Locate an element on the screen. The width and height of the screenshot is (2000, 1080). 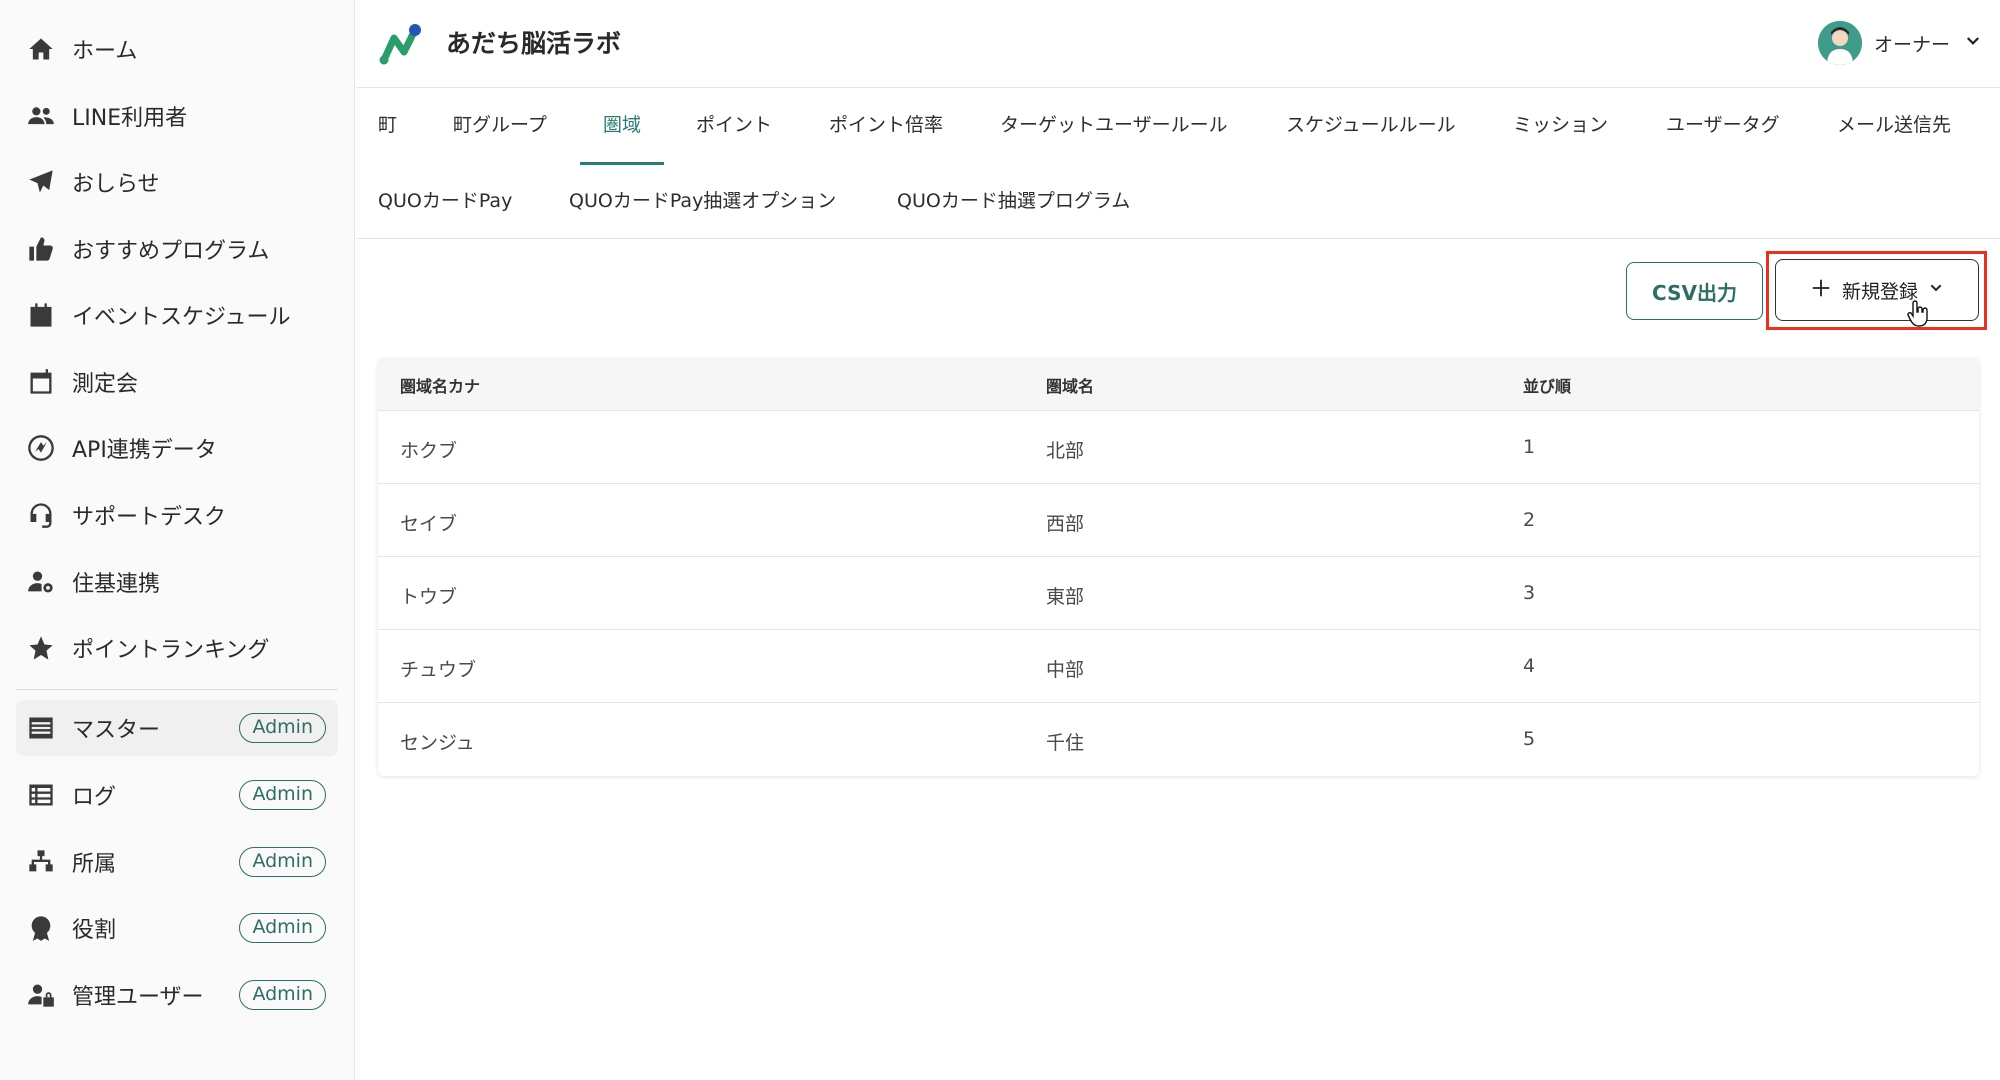
tab-area: 圏域 is located at coordinates (622, 125).